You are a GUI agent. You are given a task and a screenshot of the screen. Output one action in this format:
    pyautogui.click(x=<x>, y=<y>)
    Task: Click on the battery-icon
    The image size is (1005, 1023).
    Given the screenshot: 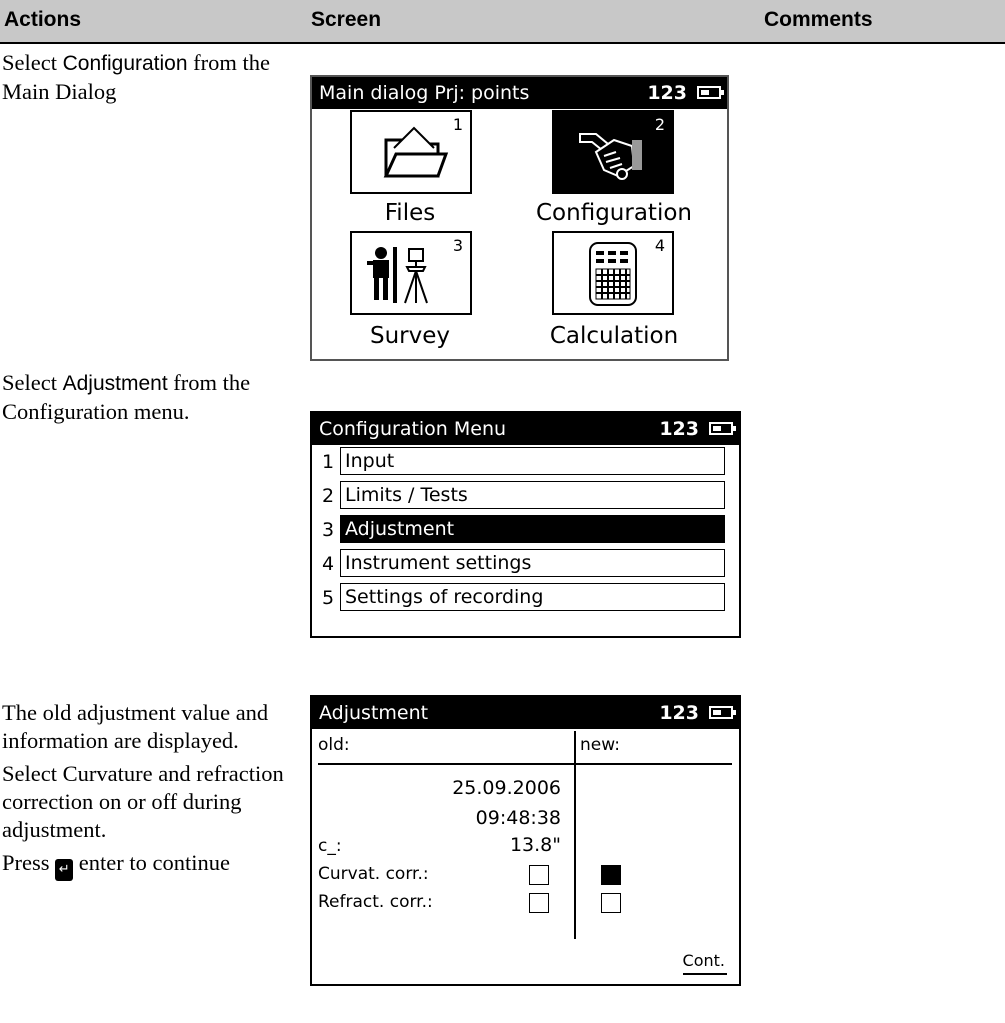 What is the action you would take?
    pyautogui.click(x=710, y=92)
    